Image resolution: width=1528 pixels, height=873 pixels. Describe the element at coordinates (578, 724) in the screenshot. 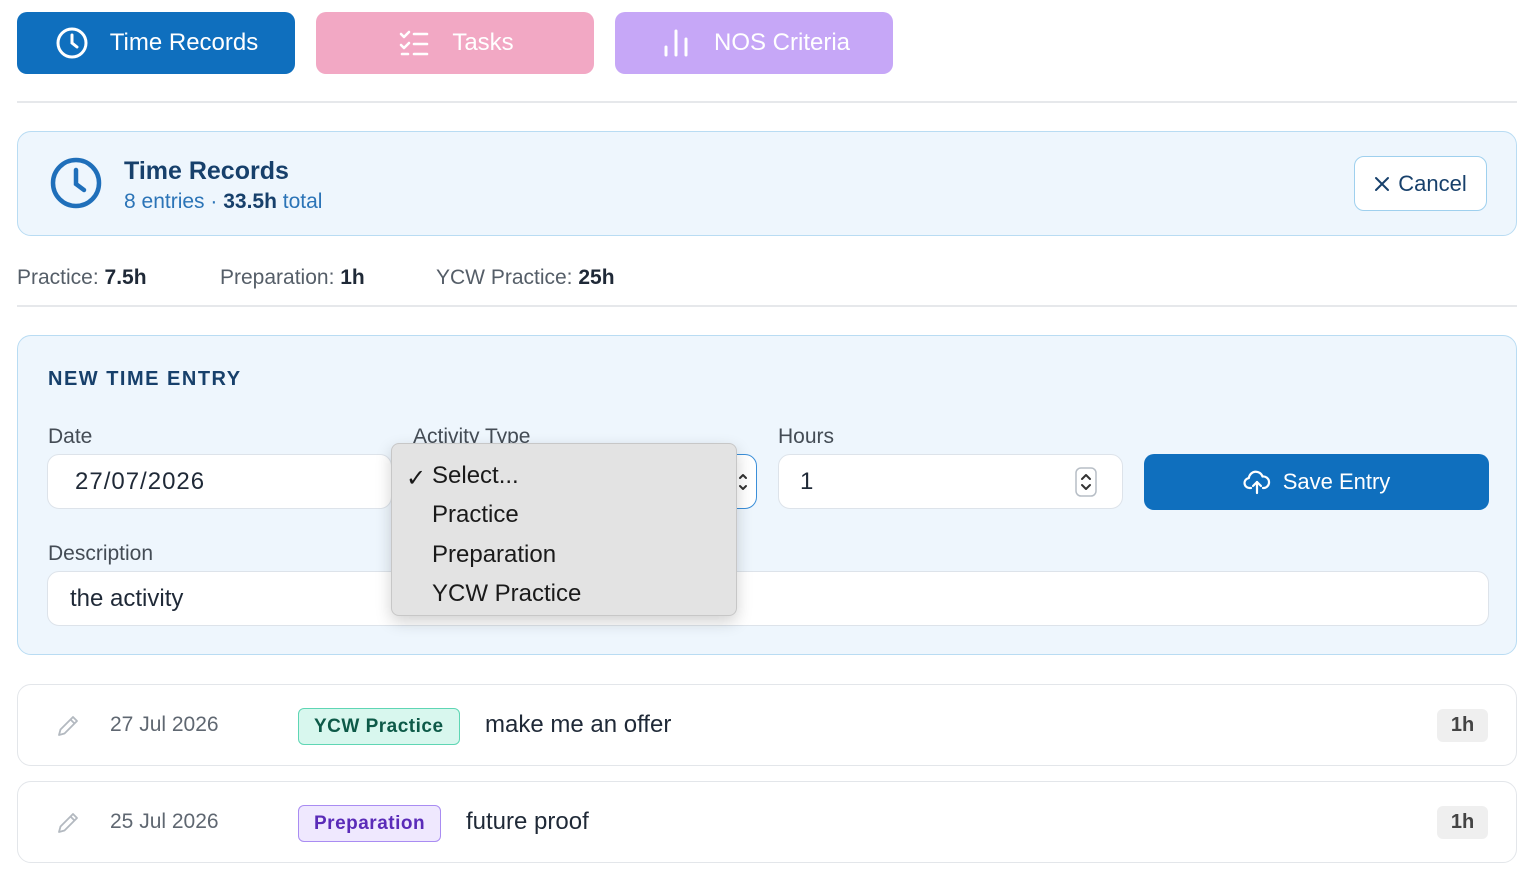

I see `record-description: make me an offer` at that location.